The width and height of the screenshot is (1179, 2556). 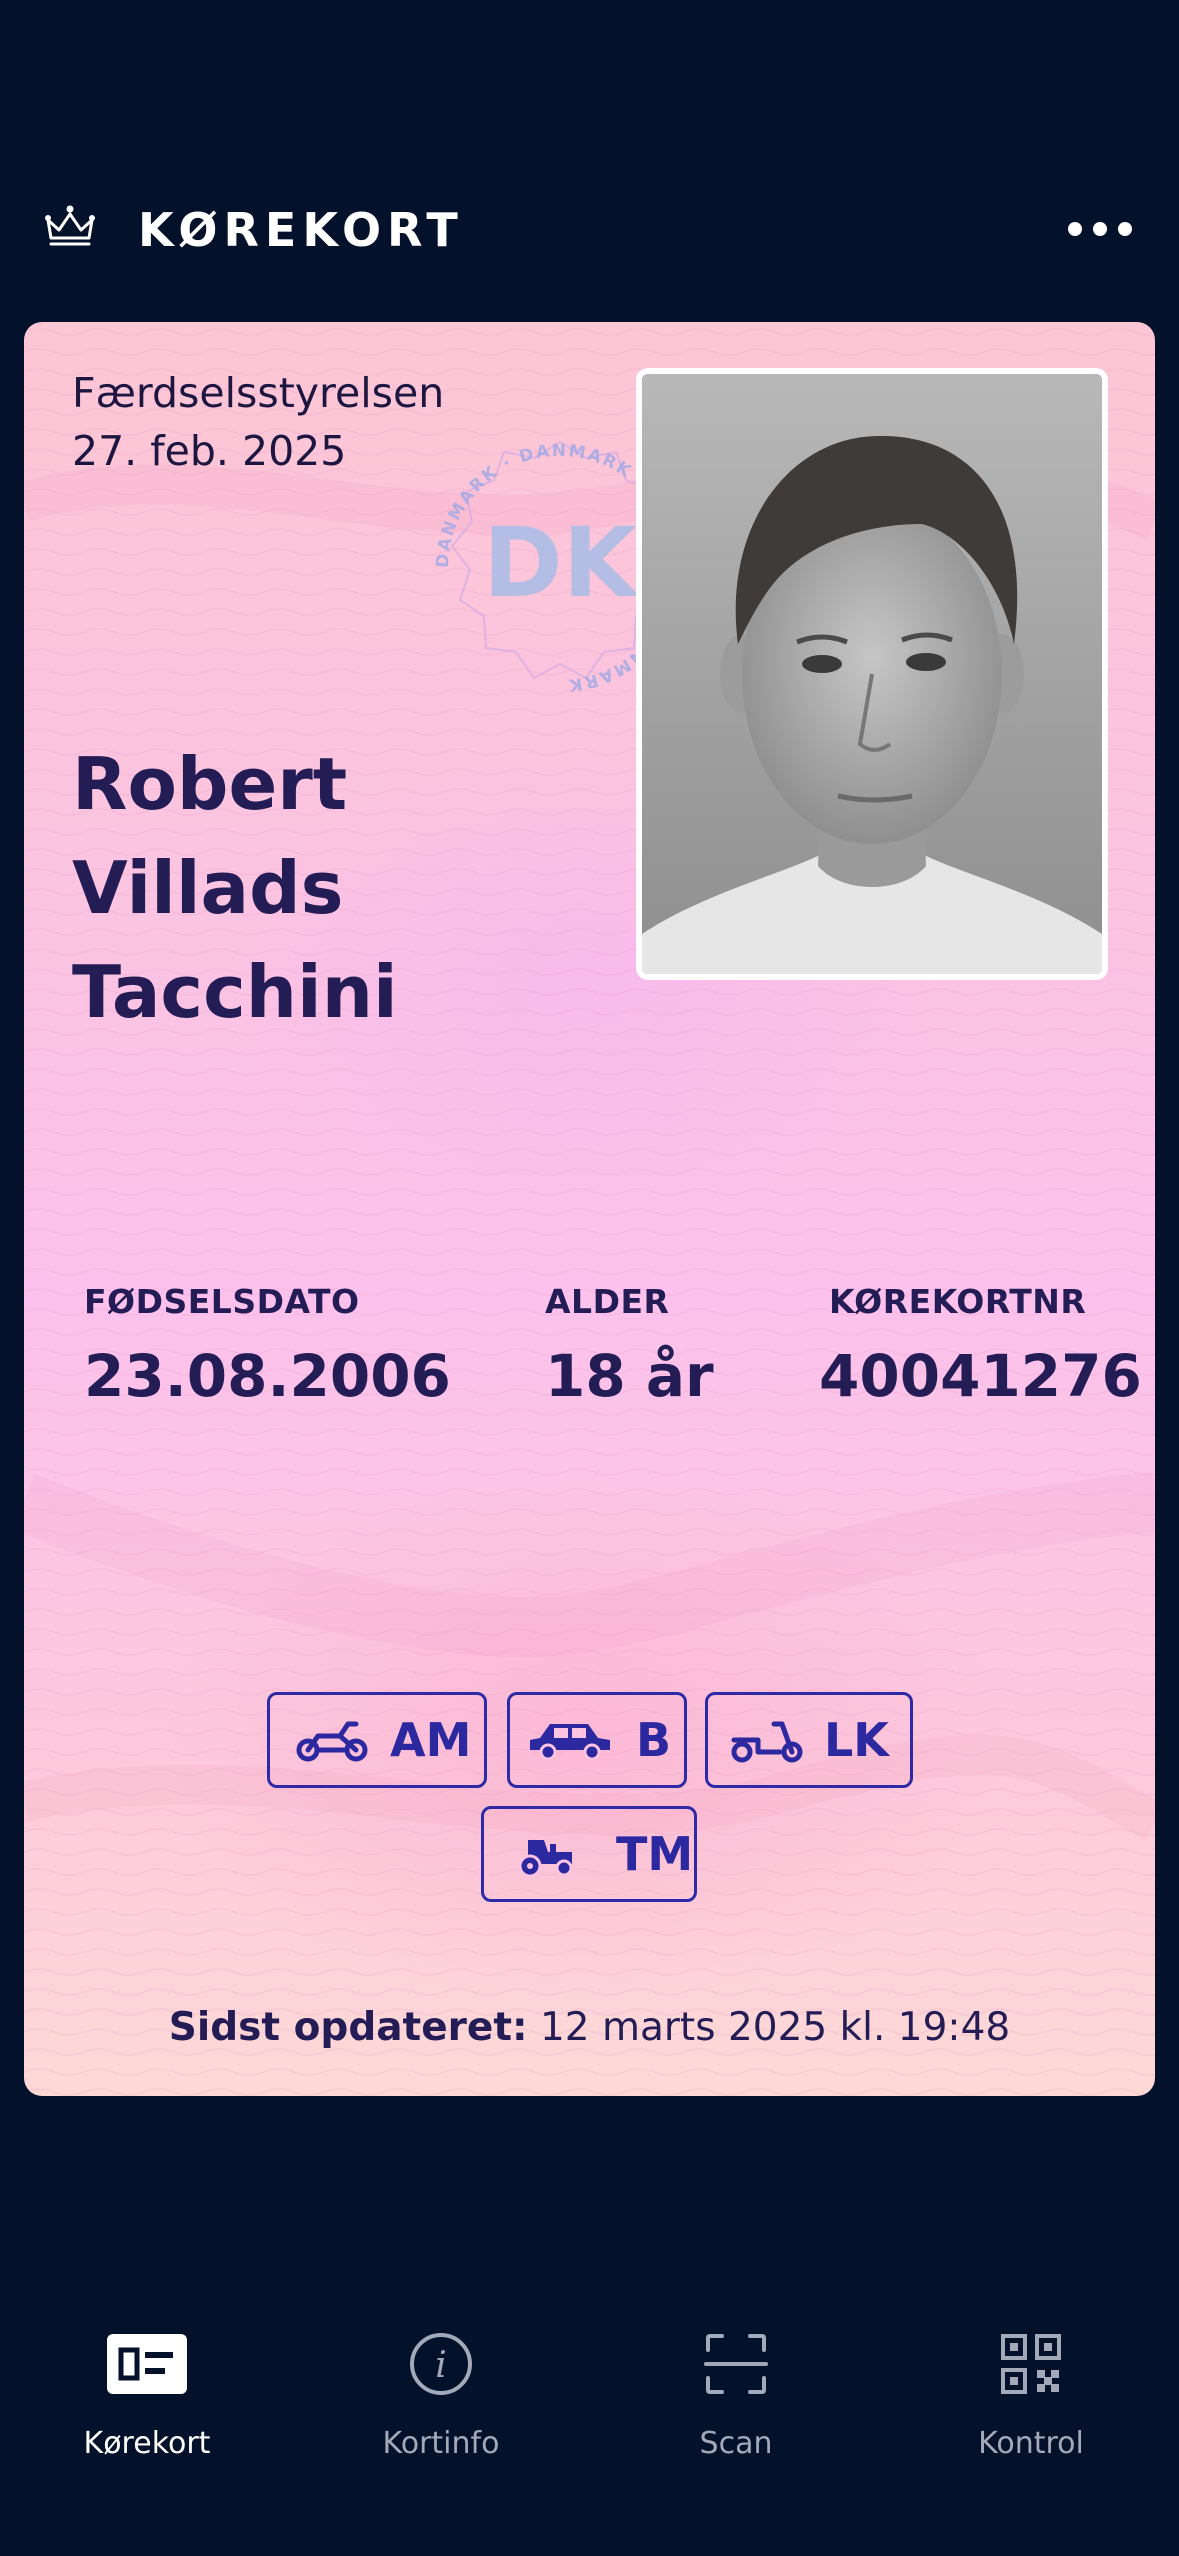 What do you see at coordinates (441, 2443) in the screenshot?
I see `nav-label-kortinfo: Kortinfo` at bounding box center [441, 2443].